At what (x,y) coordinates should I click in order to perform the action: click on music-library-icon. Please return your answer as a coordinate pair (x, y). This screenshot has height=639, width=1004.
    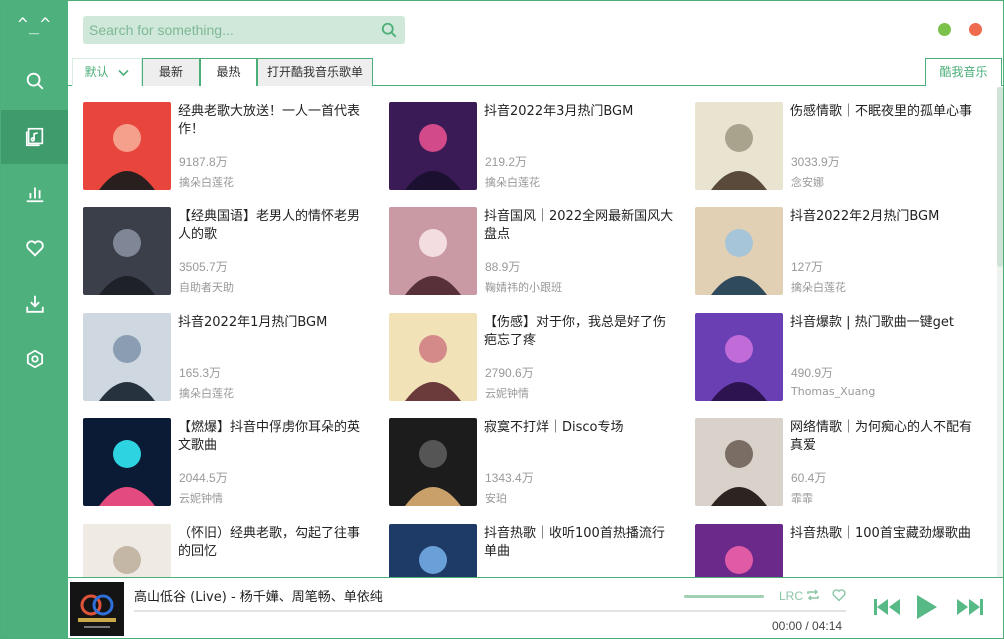
    Looking at the image, I should click on (34, 137).